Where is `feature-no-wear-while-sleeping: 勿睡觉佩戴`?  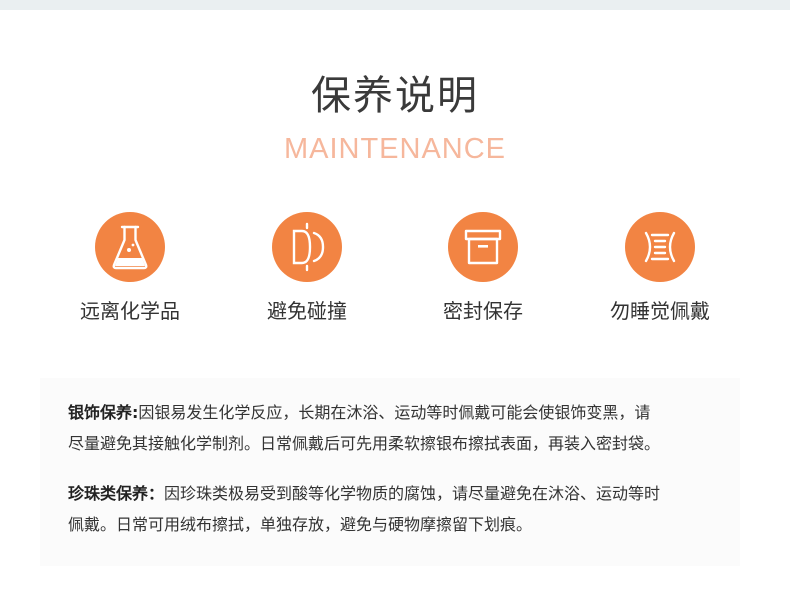
feature-no-wear-while-sleeping: 勿睡觉佩戴 is located at coordinates (660, 268).